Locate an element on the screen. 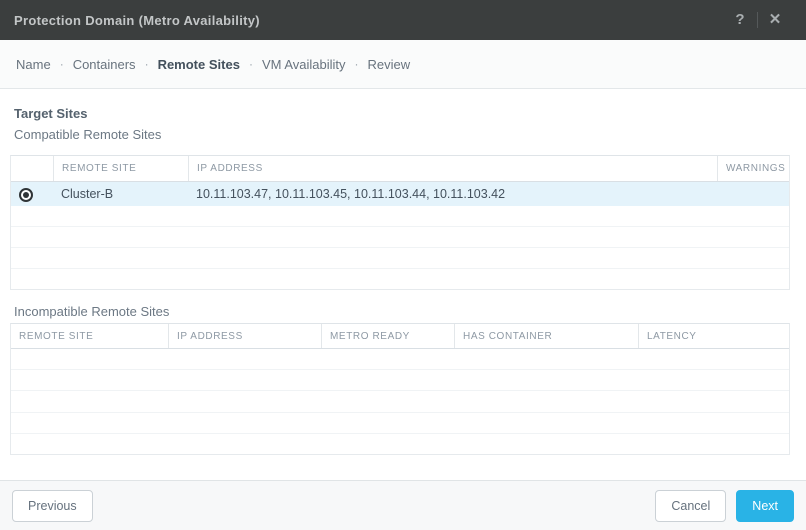 The image size is (806, 530). step-name: Name is located at coordinates (33, 64).